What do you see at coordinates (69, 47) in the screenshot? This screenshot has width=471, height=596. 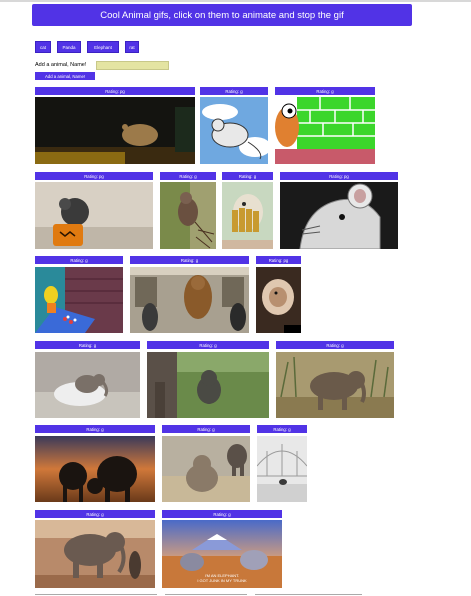 I see `animal-button-panda: Panda` at bounding box center [69, 47].